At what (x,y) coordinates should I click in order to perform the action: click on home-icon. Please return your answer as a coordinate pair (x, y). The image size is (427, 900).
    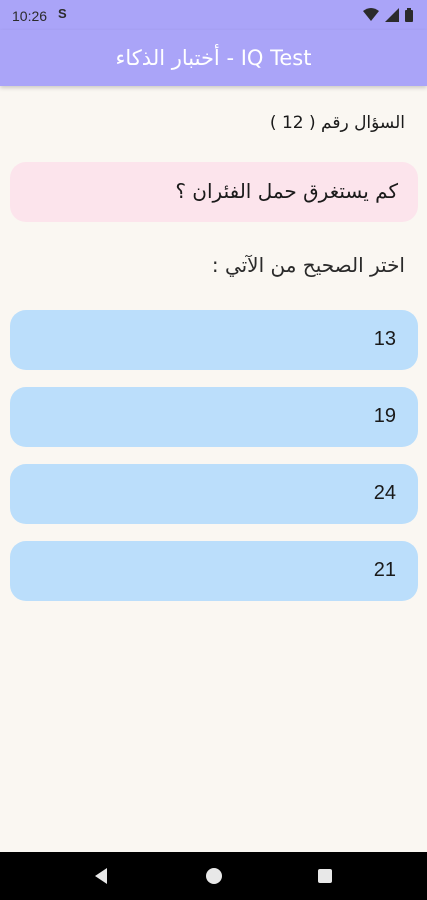
    Looking at the image, I should click on (214, 876).